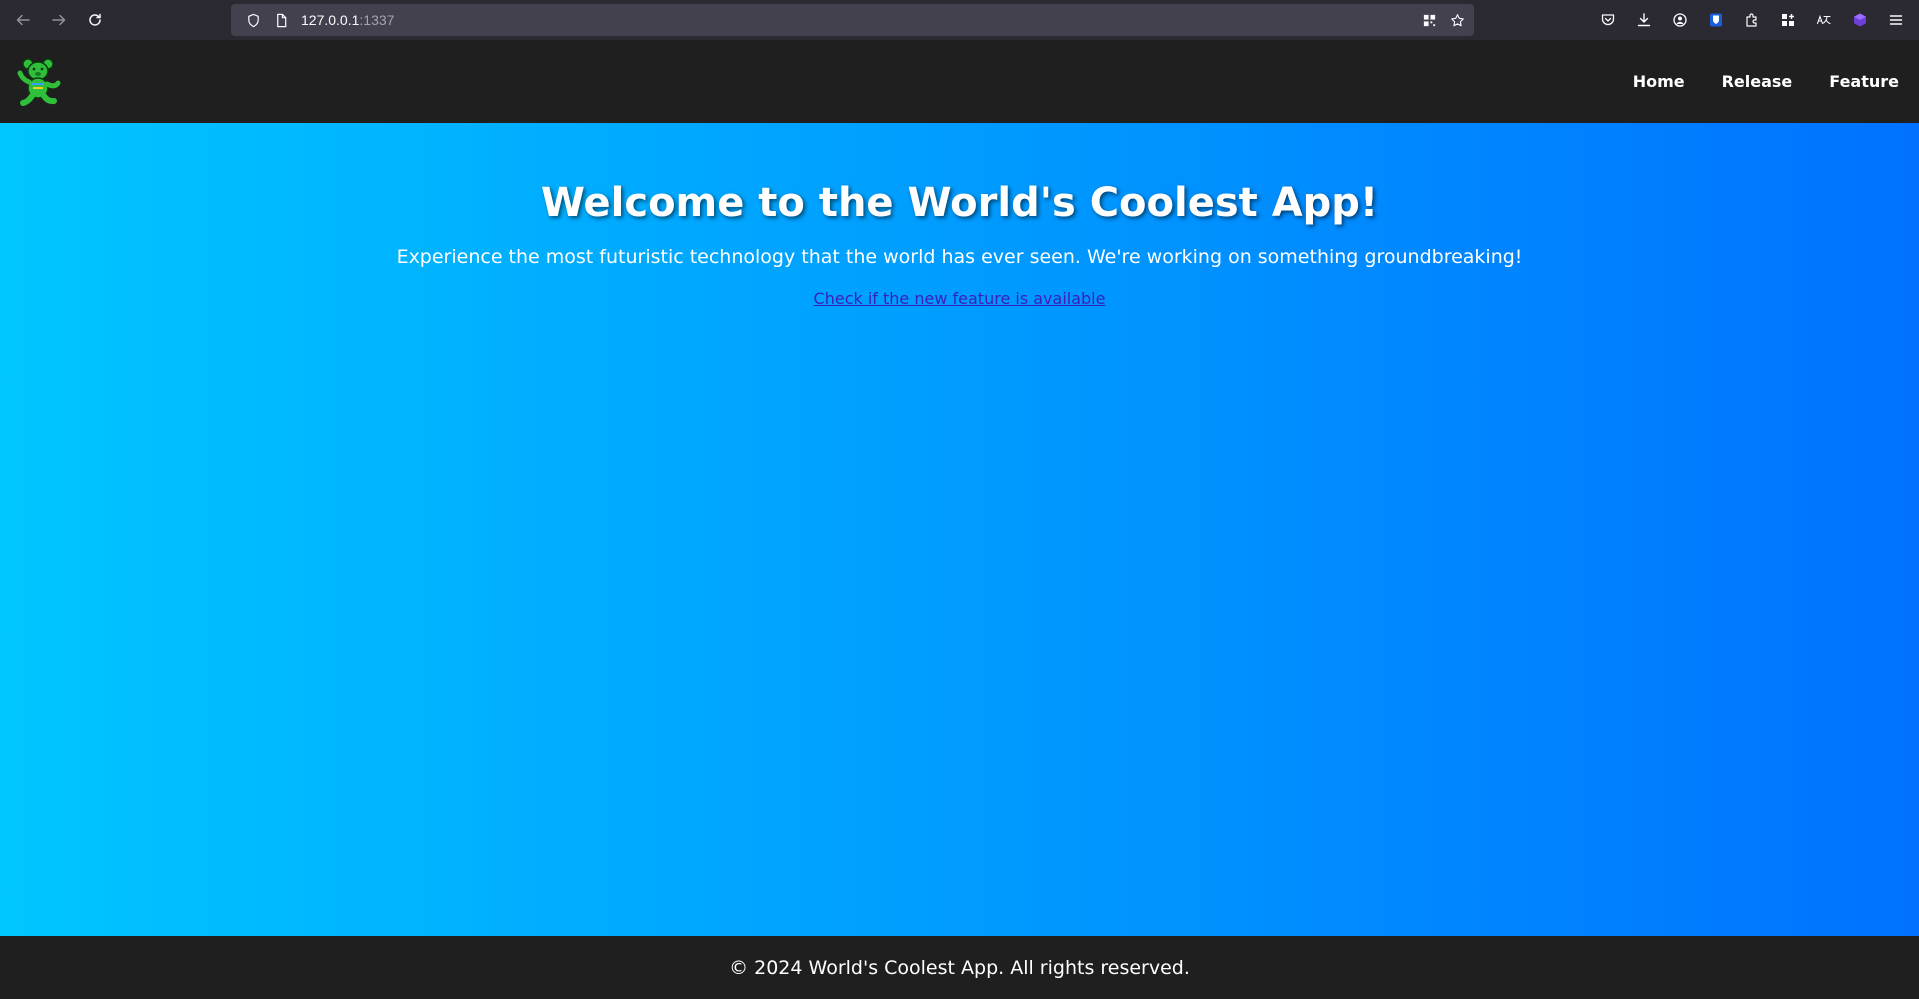 Image resolution: width=1919 pixels, height=999 pixels. I want to click on account-icon, so click(1680, 20).